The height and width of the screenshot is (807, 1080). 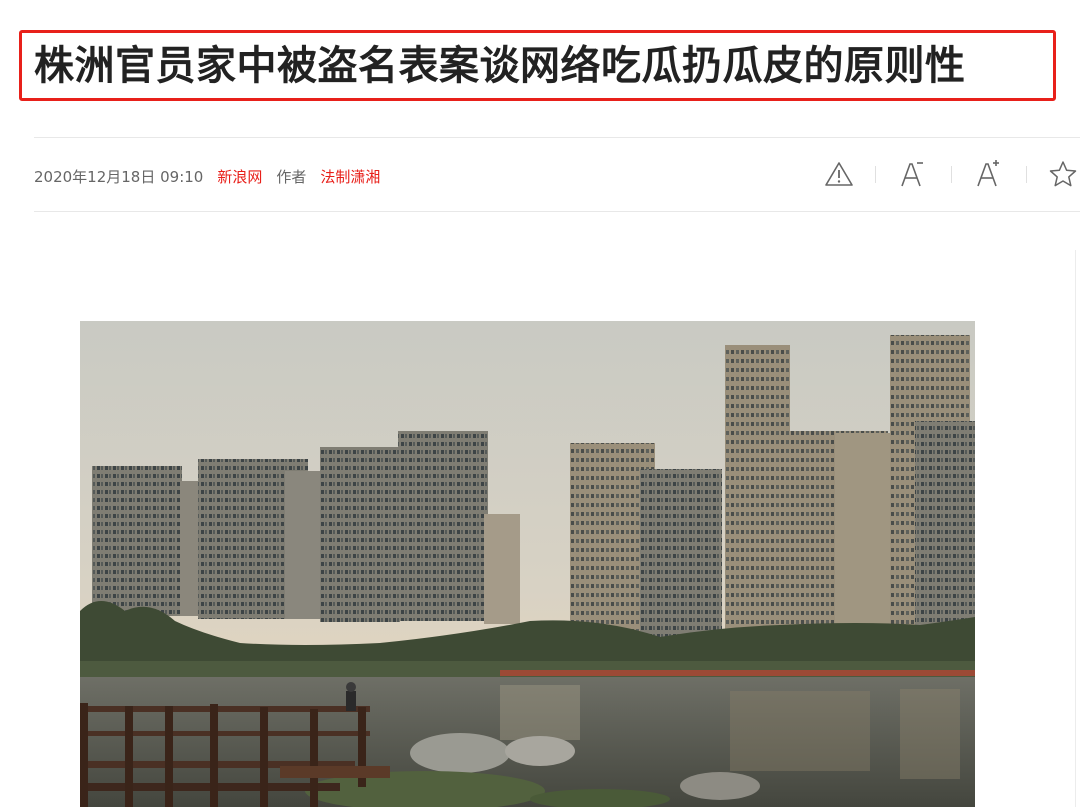 I want to click on font-decrease-button, so click(x=912, y=174).